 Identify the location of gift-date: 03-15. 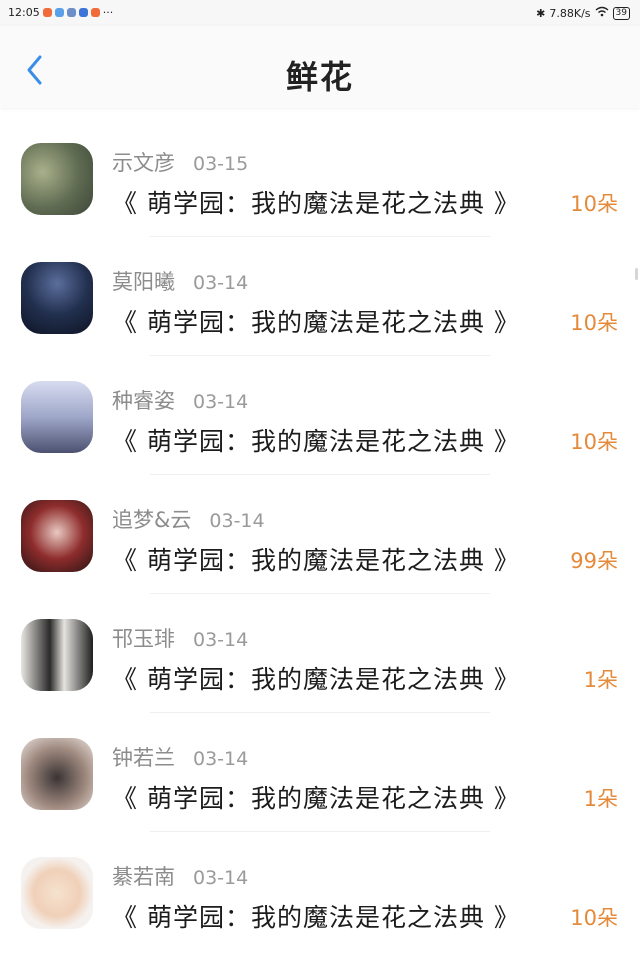
(221, 164).